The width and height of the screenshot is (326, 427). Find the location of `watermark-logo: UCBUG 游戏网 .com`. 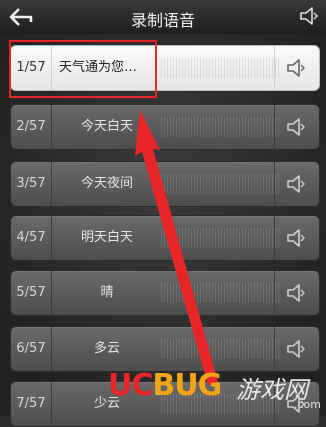

watermark-logo: UCBUG 游戏网 .com is located at coordinates (216, 390).